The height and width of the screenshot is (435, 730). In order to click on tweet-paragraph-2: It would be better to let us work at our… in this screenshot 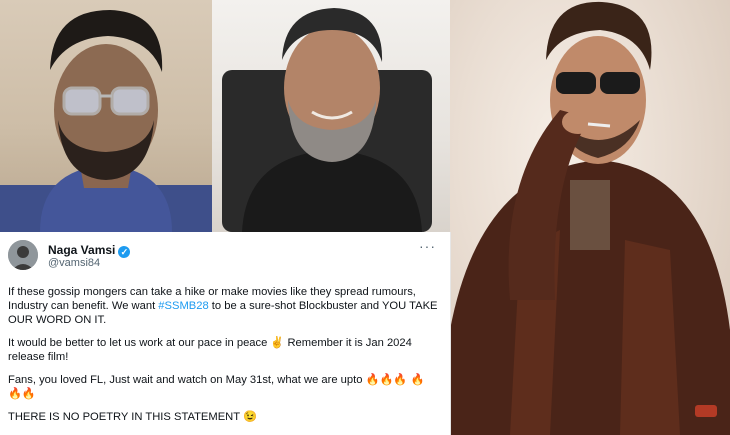, I will do `click(210, 350)`.